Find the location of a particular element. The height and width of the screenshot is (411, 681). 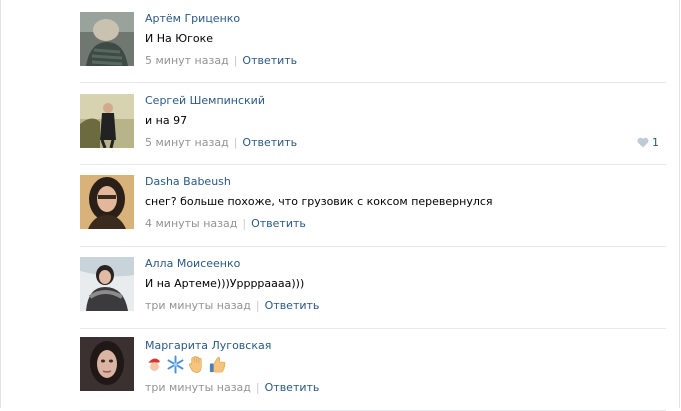

comment-text: и на 97 is located at coordinates (166, 120).